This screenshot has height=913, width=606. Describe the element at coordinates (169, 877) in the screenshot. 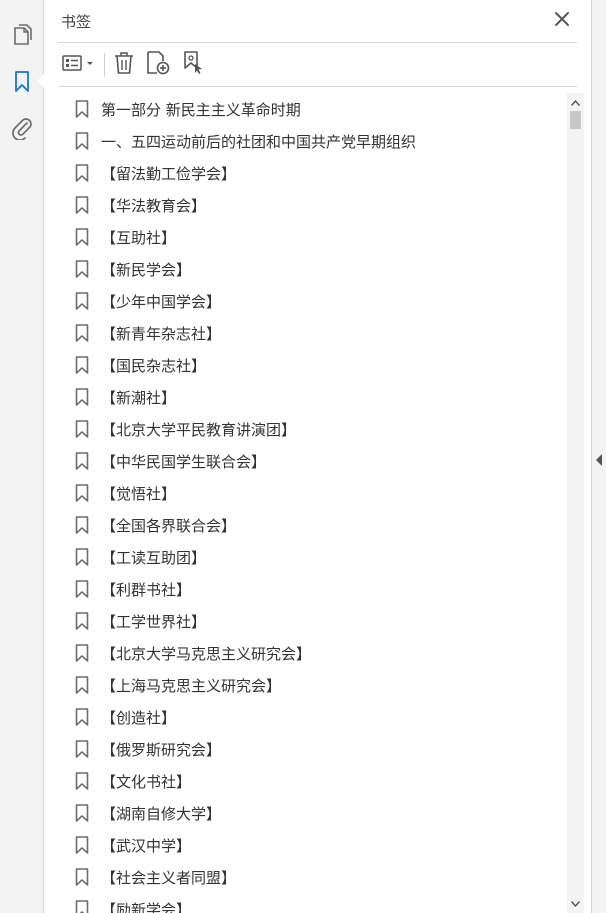

I see `bookmark-label: 【社会主义者同盟】` at that location.